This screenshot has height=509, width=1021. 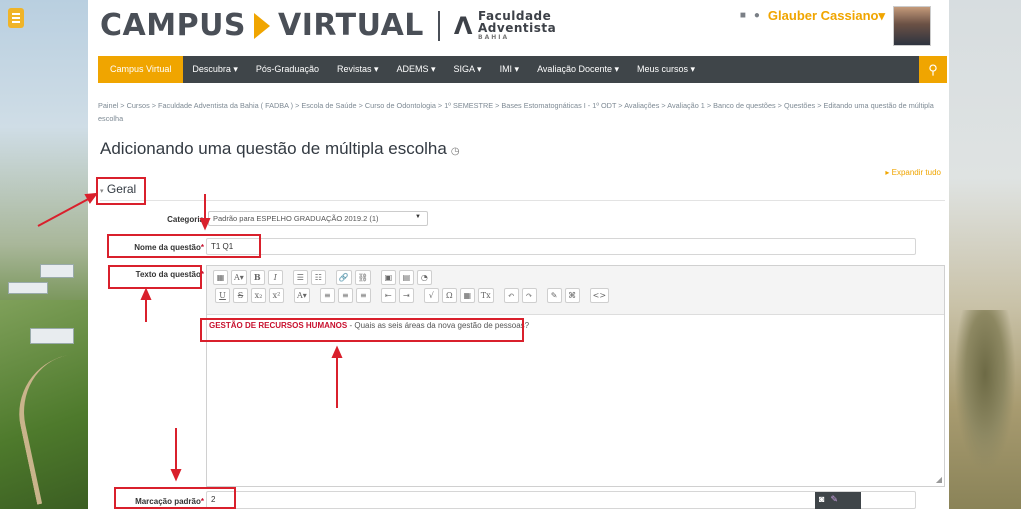 I want to click on institution-name-line3: BAHIA, so click(x=494, y=37).